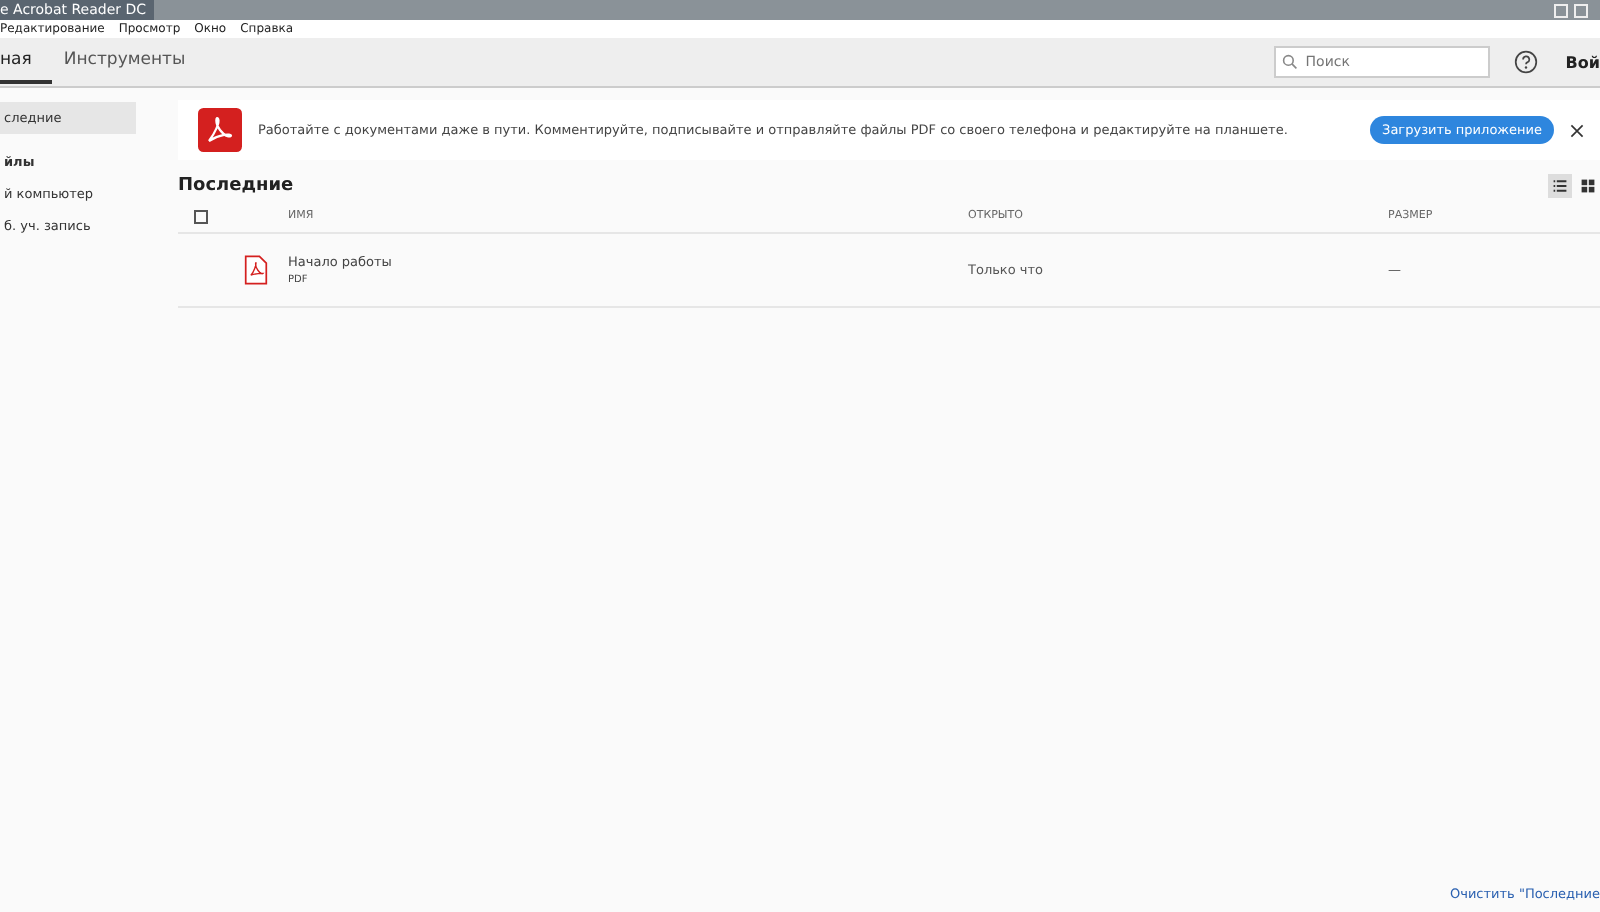 The width and height of the screenshot is (1600, 912). I want to click on help-icon, so click(1525, 62).